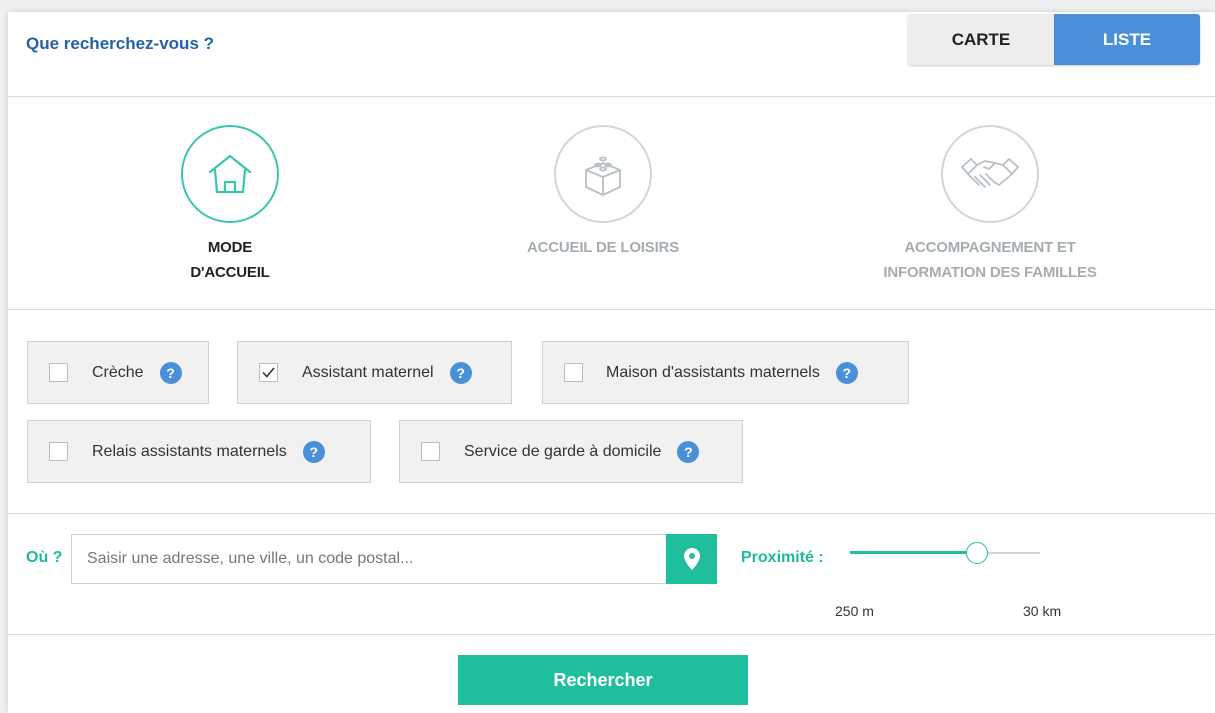 The image size is (1215, 713). What do you see at coordinates (603, 247) in the screenshot?
I see `category-label: ACCUEIL DE LOISIRS` at bounding box center [603, 247].